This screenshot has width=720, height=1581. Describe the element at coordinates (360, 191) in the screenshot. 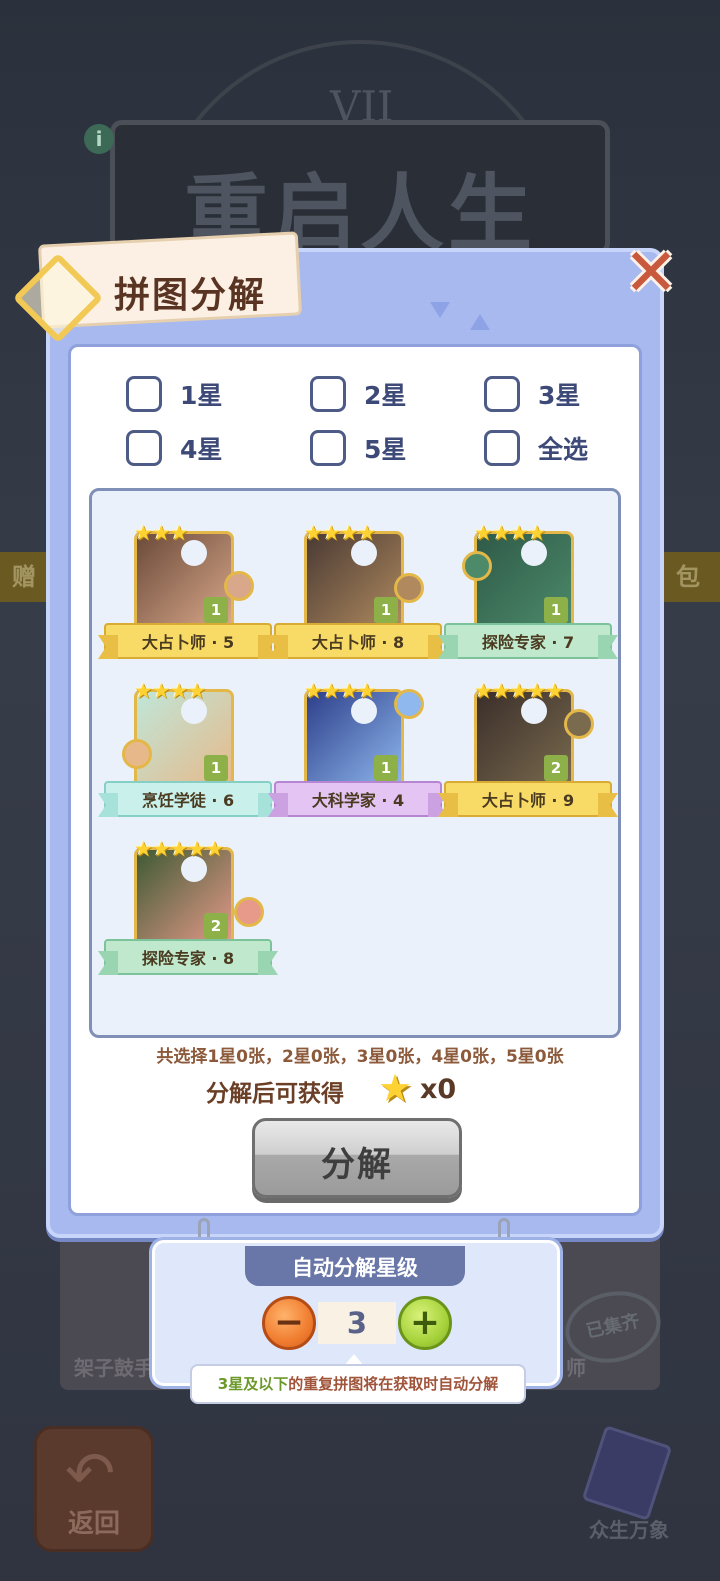

I see `game-title-frame: 重启人生` at that location.